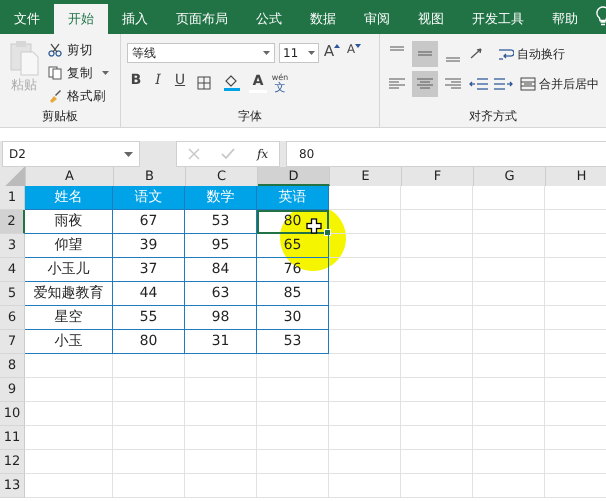 The image size is (606, 501). Describe the element at coordinates (221, 342) in the screenshot. I see `table-cell: 31` at that location.